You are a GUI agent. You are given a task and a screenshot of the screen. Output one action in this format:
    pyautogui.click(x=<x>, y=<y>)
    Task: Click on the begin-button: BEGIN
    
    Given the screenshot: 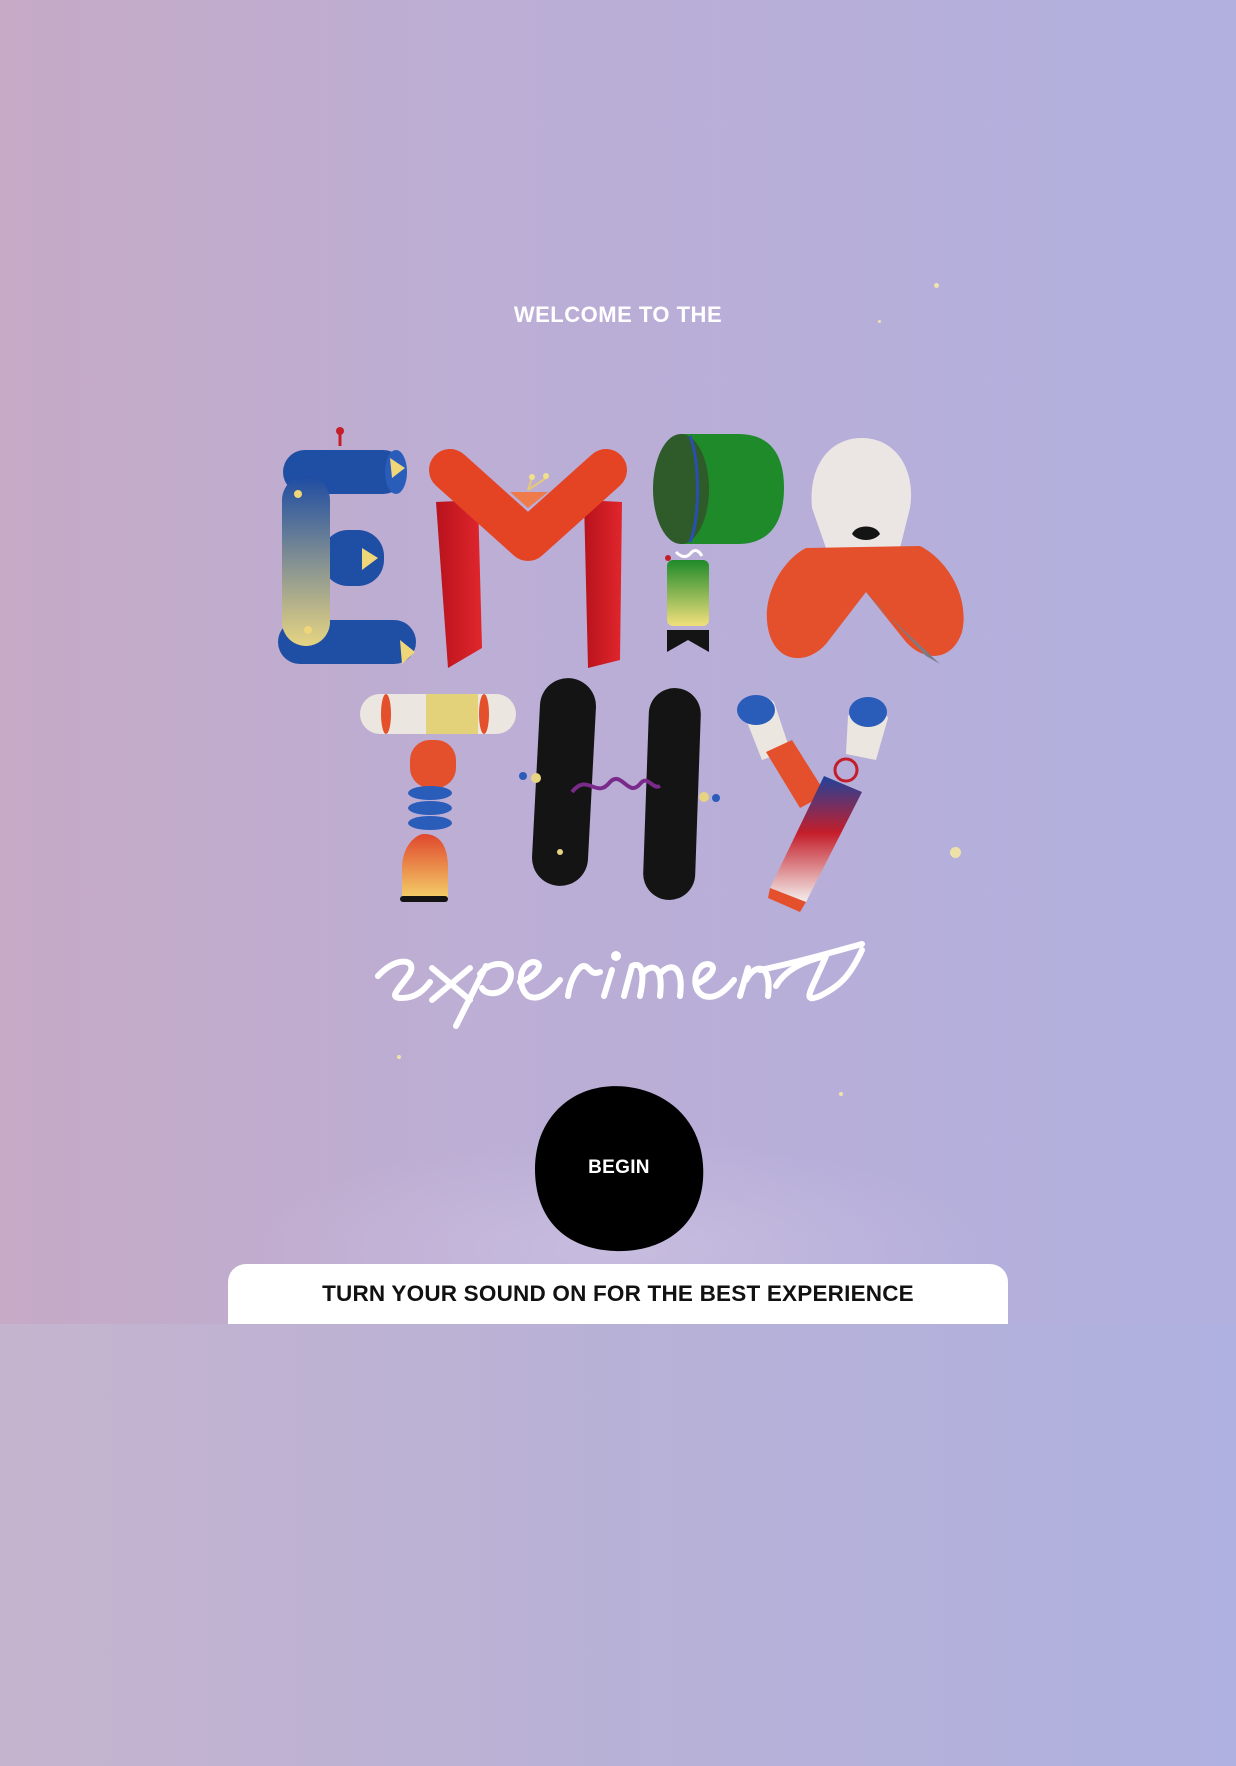 What is the action you would take?
    pyautogui.click(x=619, y=1168)
    